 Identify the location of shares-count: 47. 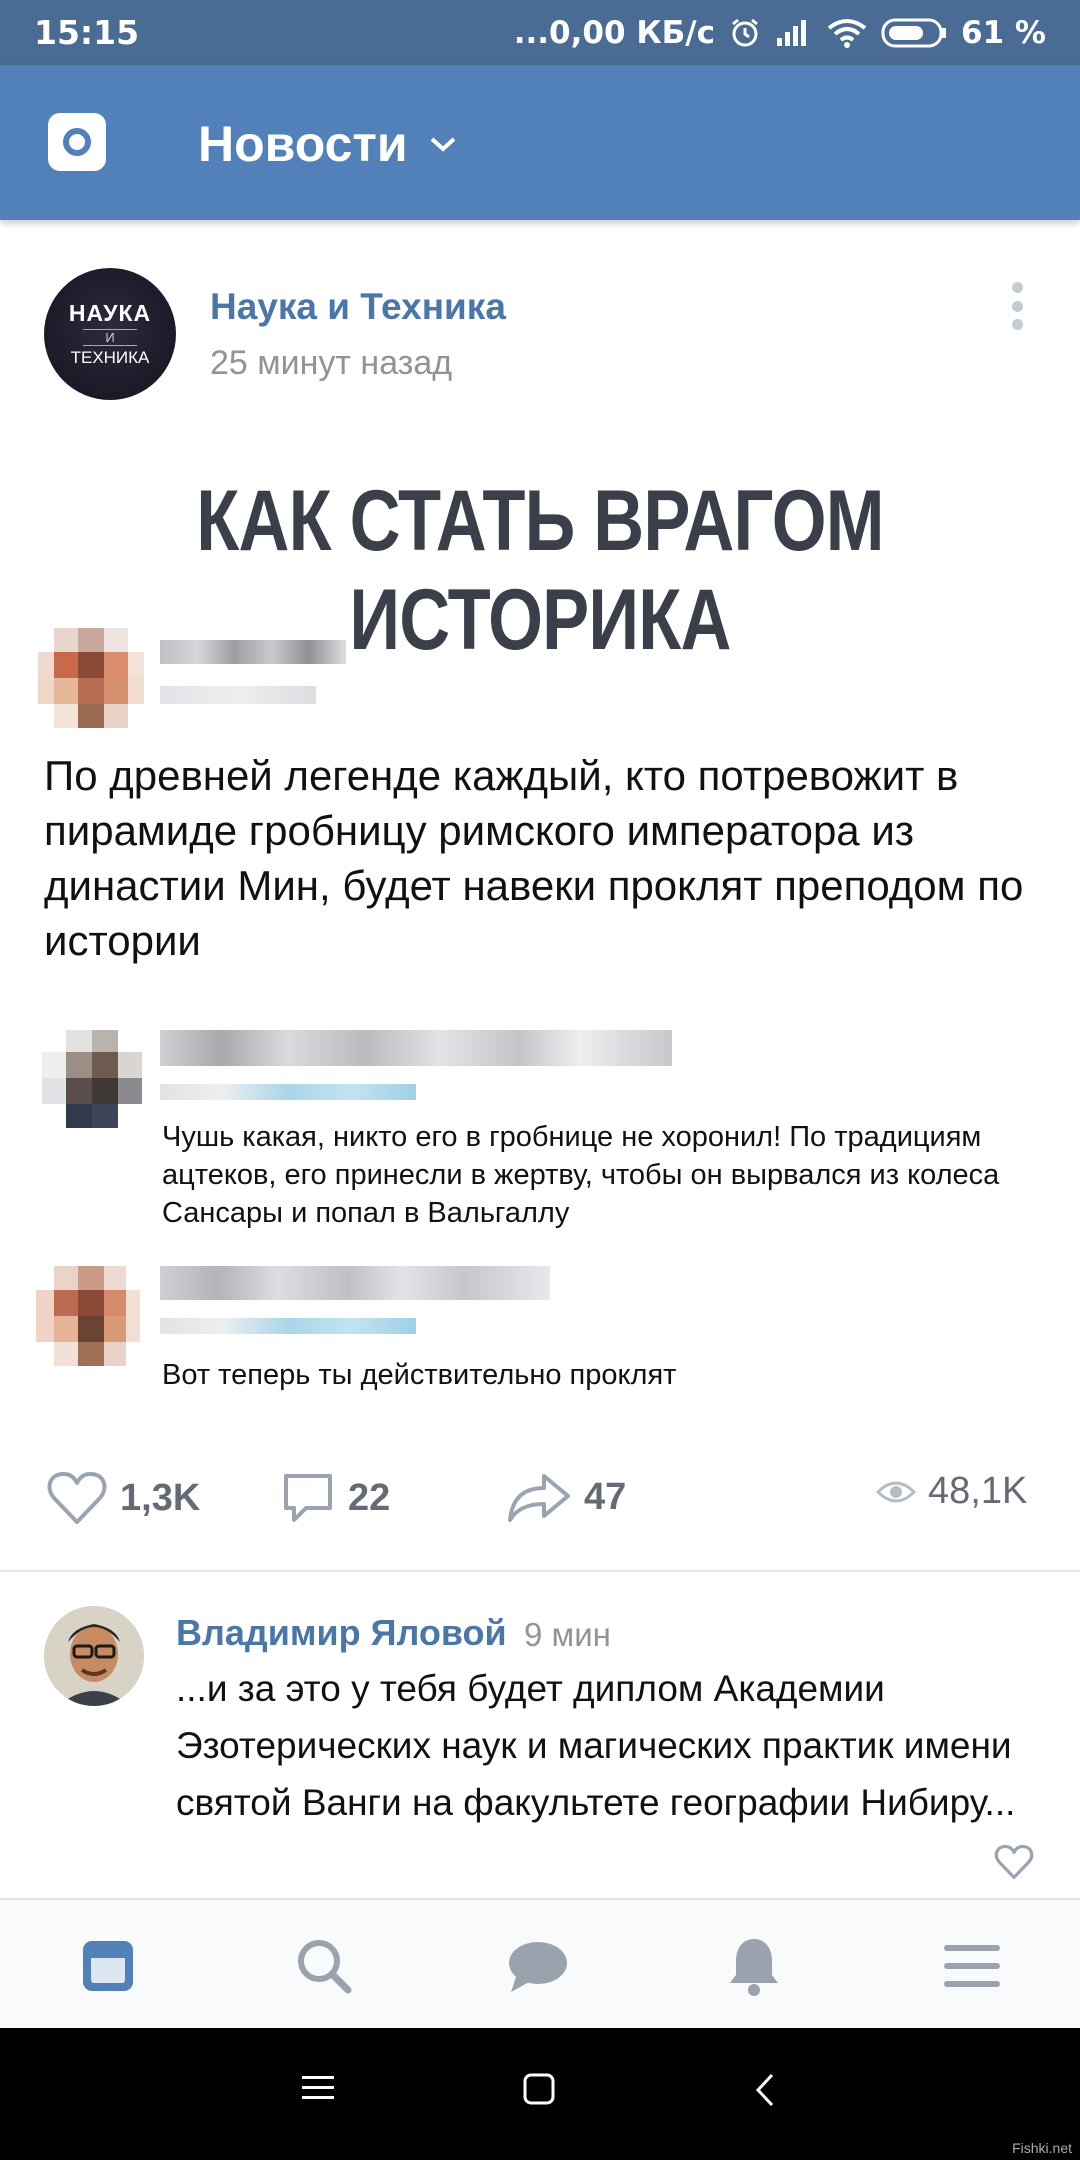
(605, 1496).